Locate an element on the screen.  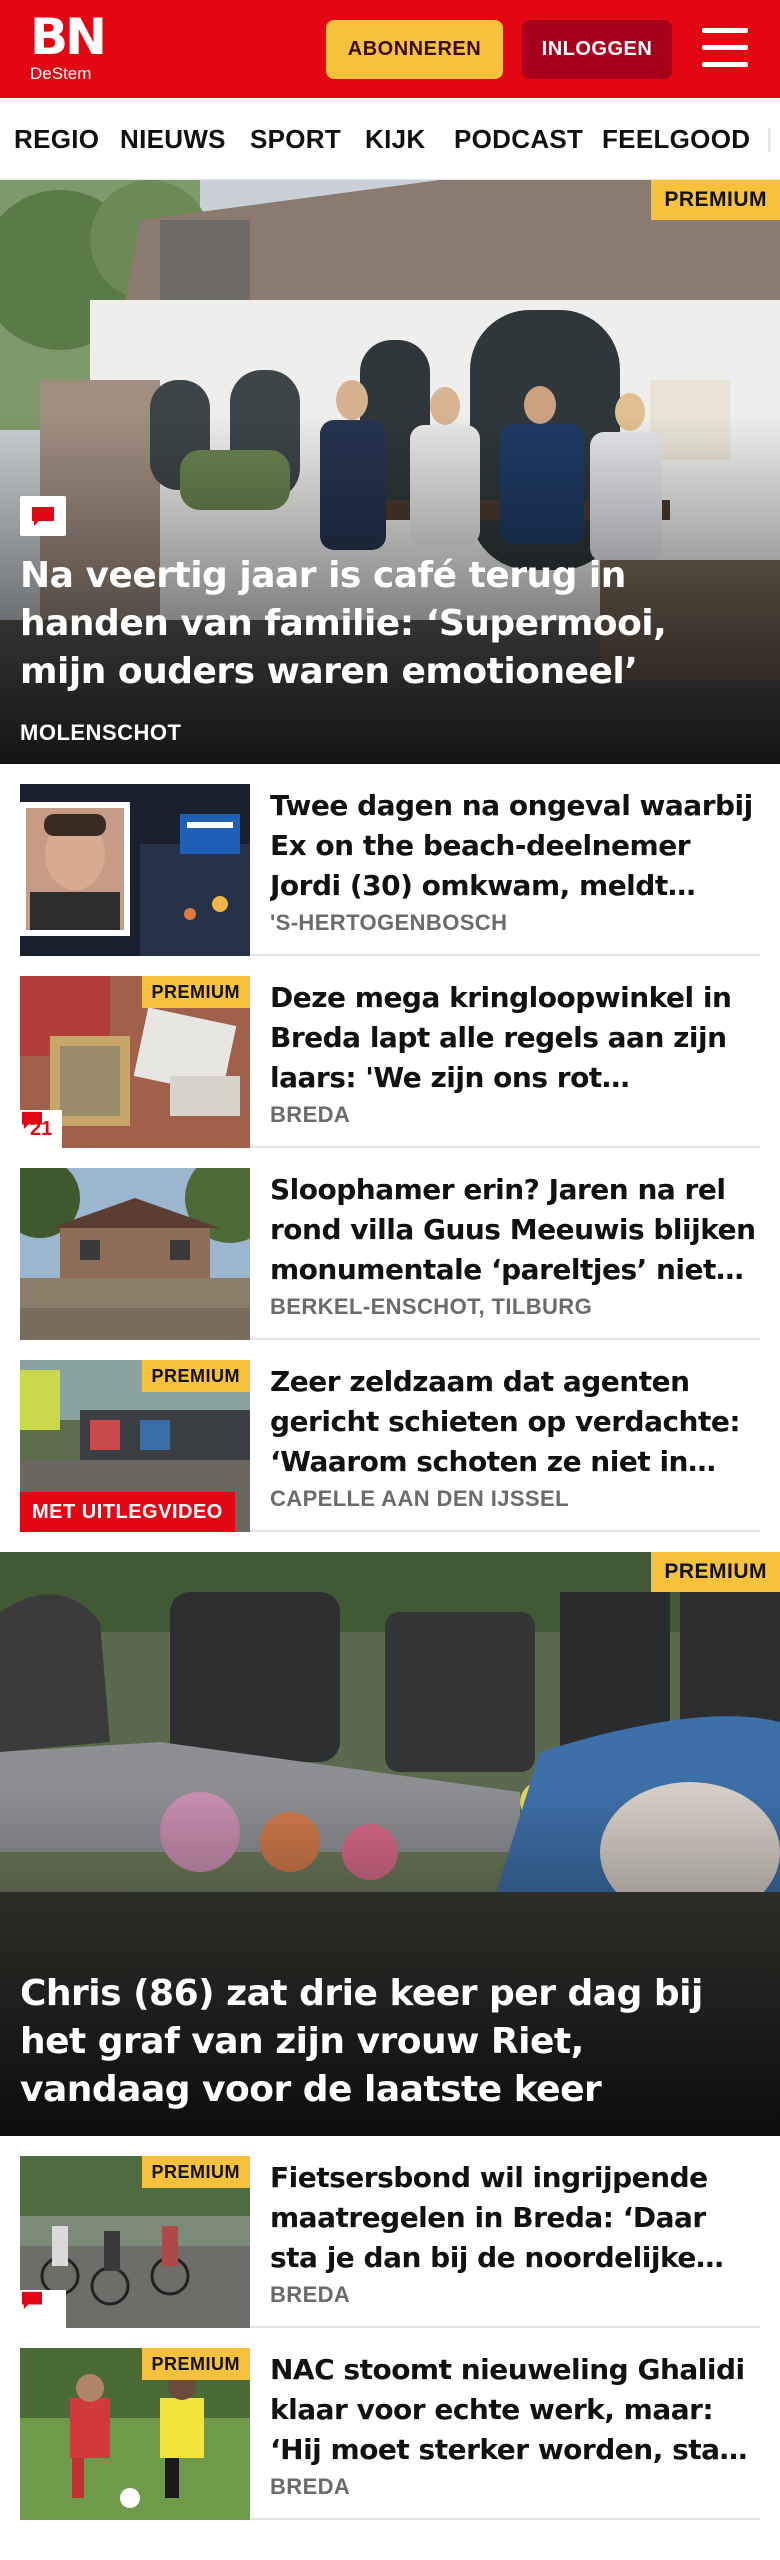
nav-scroll-fade is located at coordinates (765, 138).